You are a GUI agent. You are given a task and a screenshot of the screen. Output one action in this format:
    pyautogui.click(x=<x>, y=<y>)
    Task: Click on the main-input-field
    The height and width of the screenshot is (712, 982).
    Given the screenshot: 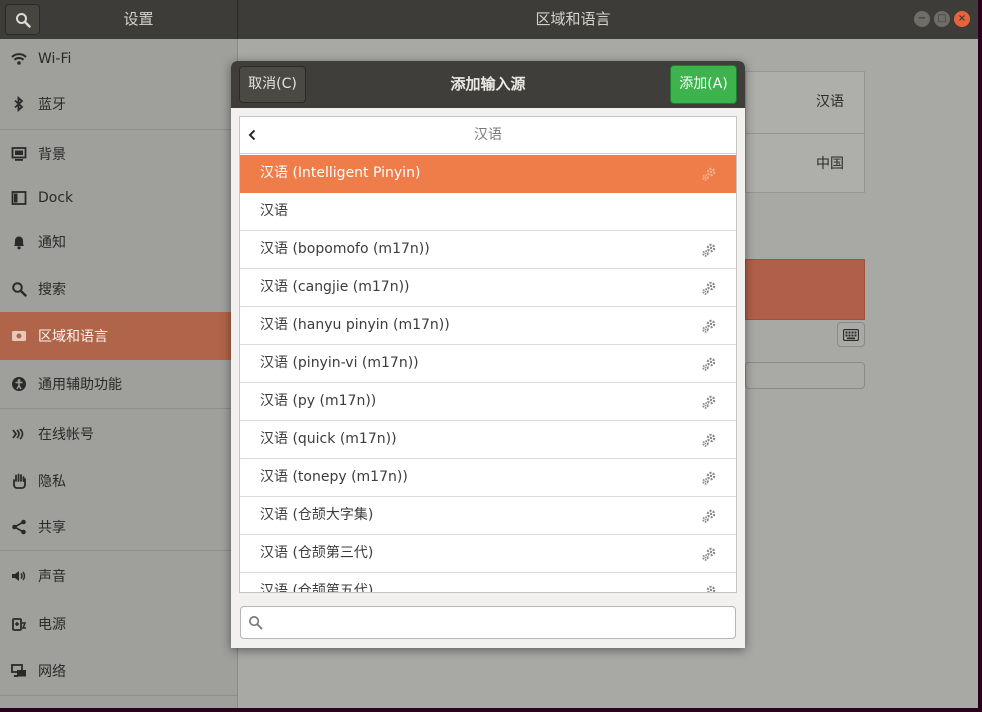 What is the action you would take?
    pyautogui.click(x=805, y=375)
    